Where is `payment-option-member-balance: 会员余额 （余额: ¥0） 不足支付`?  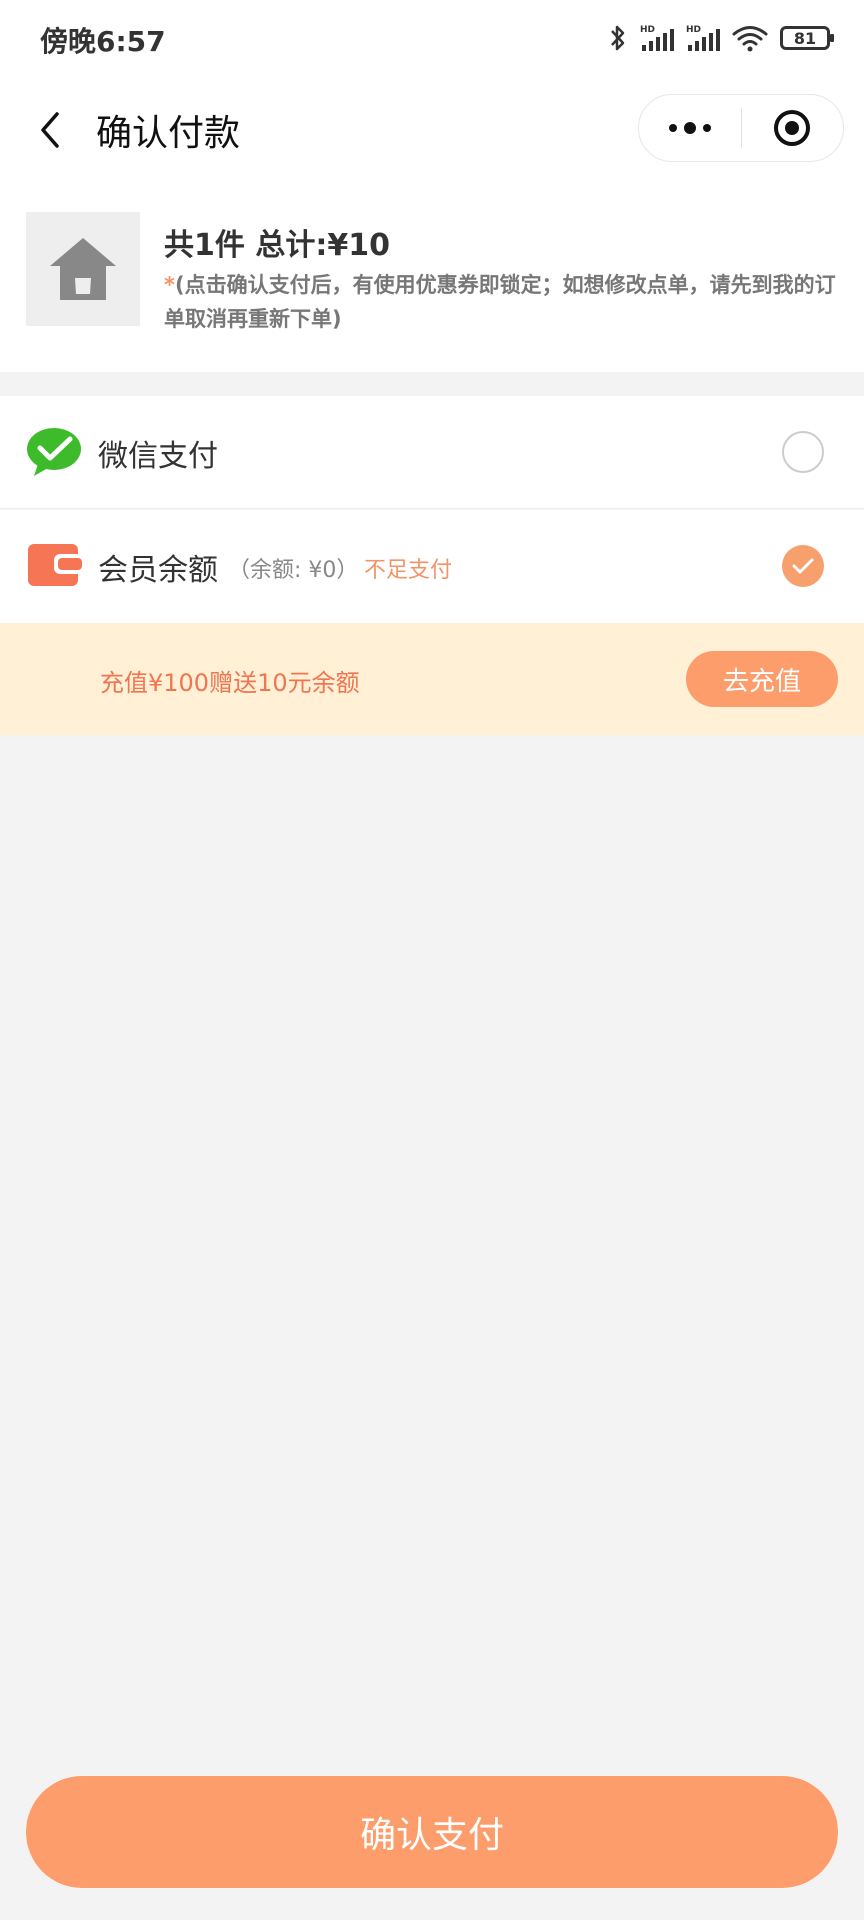
payment-option-member-balance: 会员余额 （余额: ¥0） 不足支付 is located at coordinates (432, 566).